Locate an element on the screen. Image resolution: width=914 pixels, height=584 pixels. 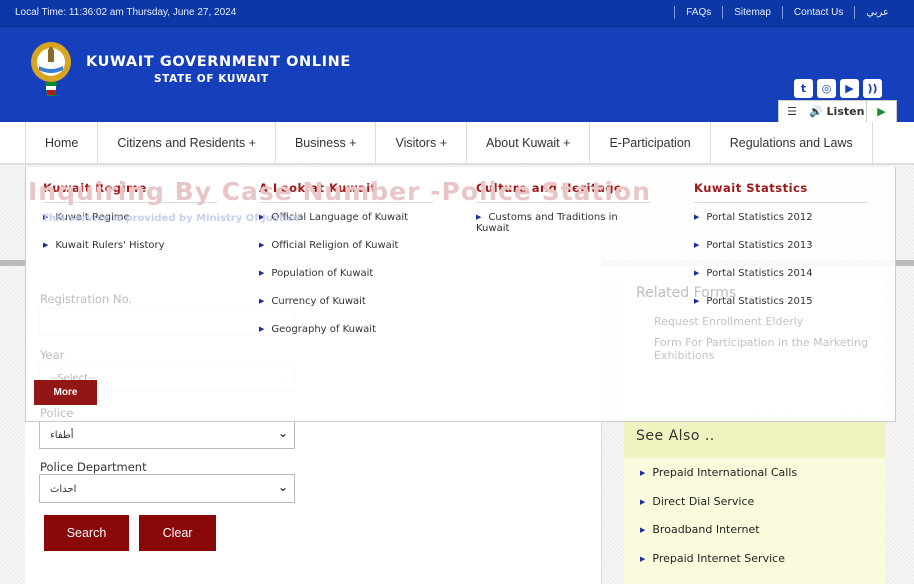
mega-column-heading: A Look at Kuwait is located at coordinates (346, 192).